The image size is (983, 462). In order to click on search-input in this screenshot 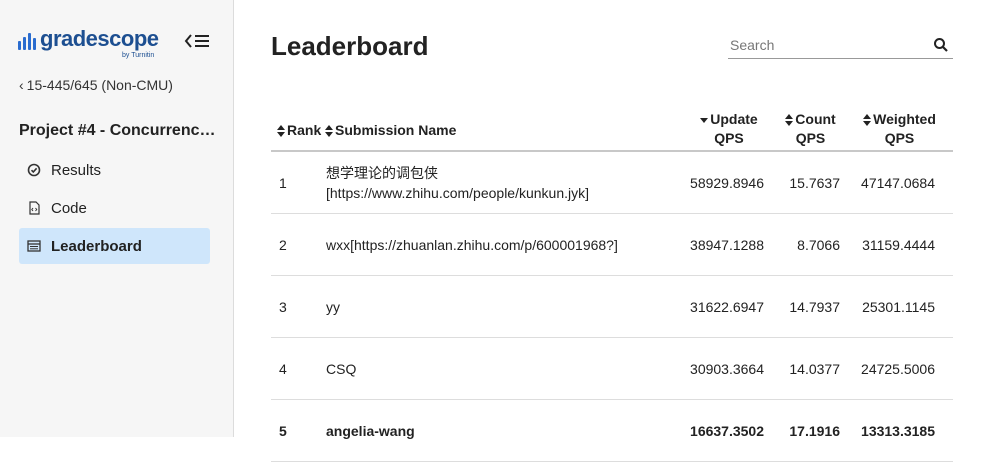, I will do `click(824, 45)`.